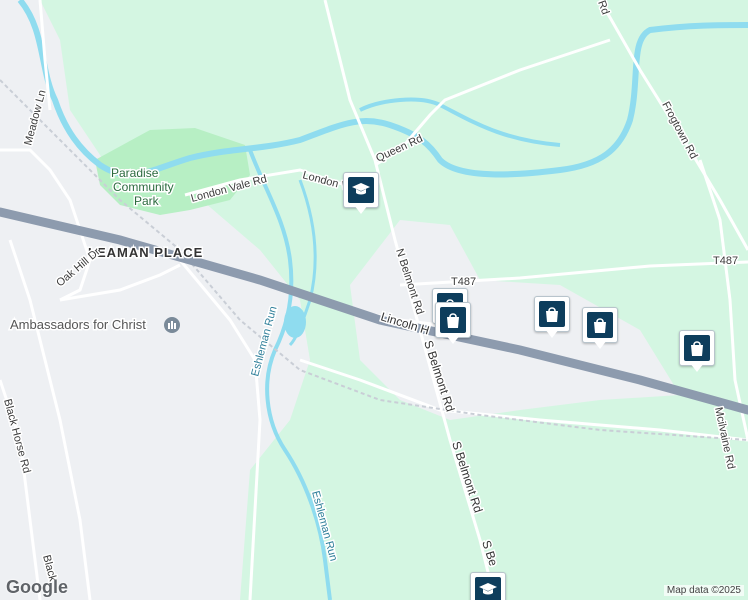 This screenshot has height=600, width=748. I want to click on map-logo: Google, so click(37, 587).